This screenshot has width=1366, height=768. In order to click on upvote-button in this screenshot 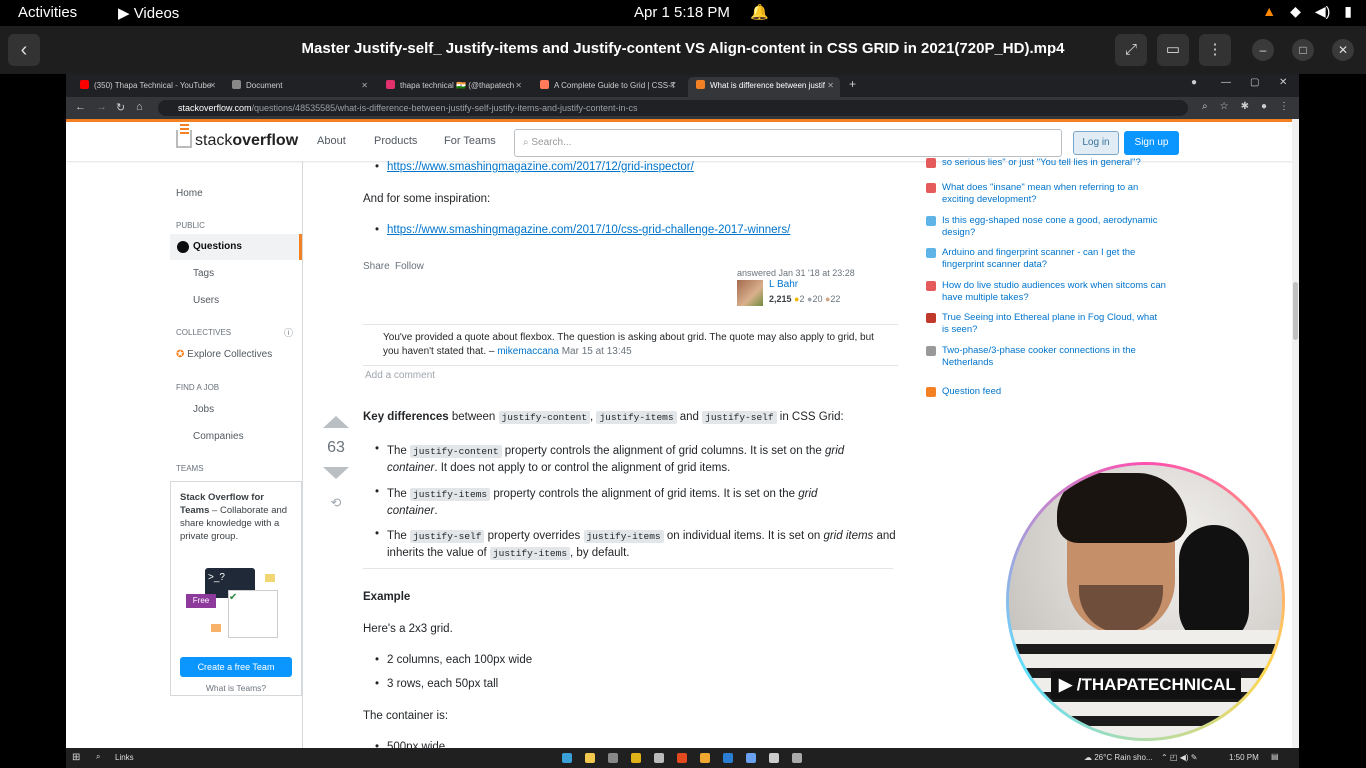, I will do `click(336, 422)`.